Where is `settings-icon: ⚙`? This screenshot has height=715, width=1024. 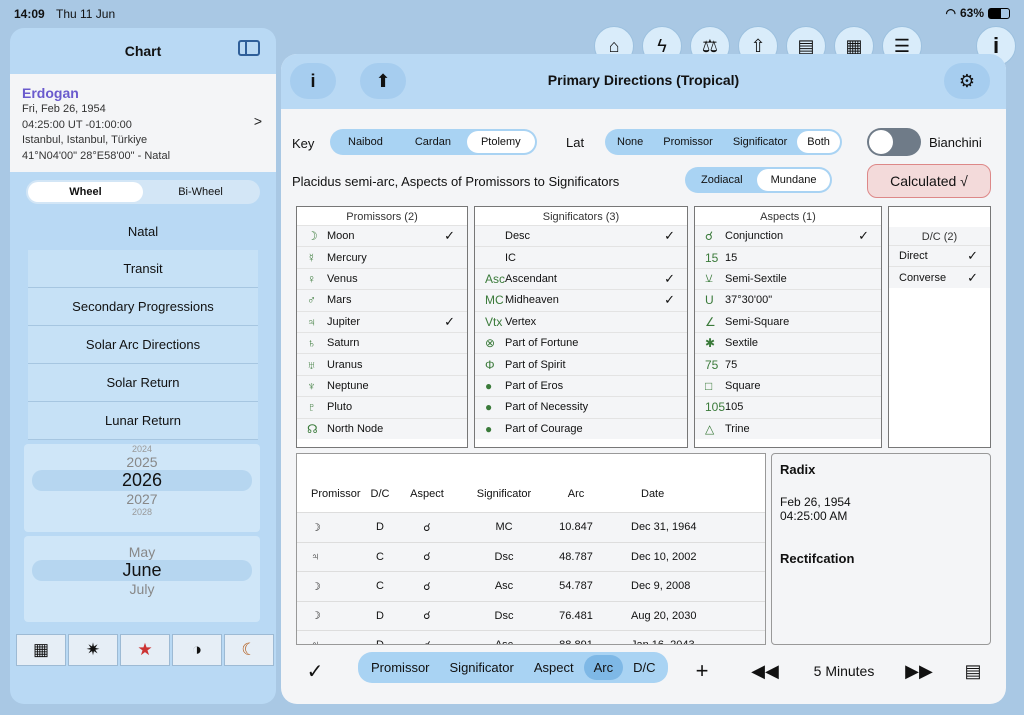 settings-icon: ⚙ is located at coordinates (967, 81).